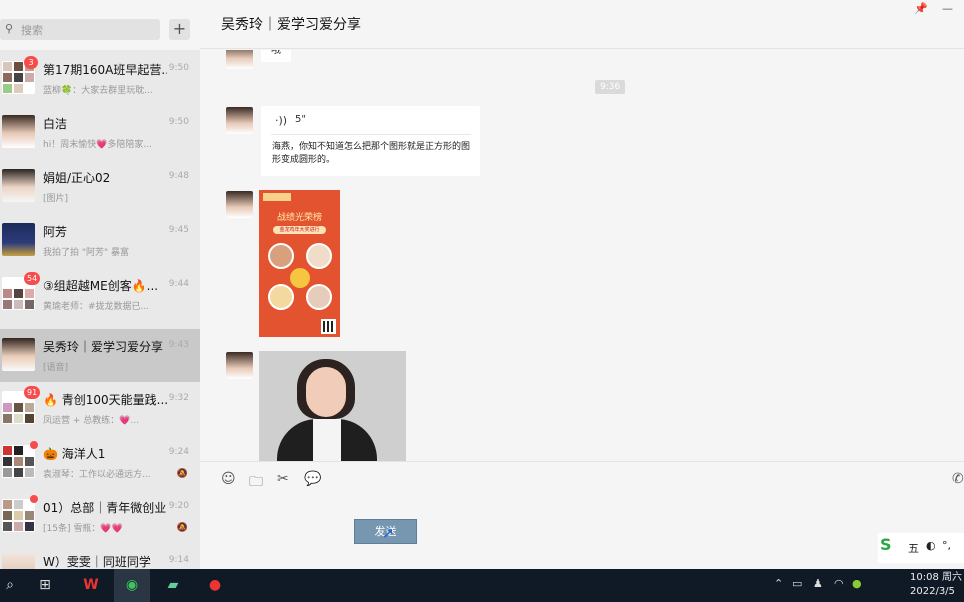  I want to click on clock-date: 2022/3/5, so click(932, 591).